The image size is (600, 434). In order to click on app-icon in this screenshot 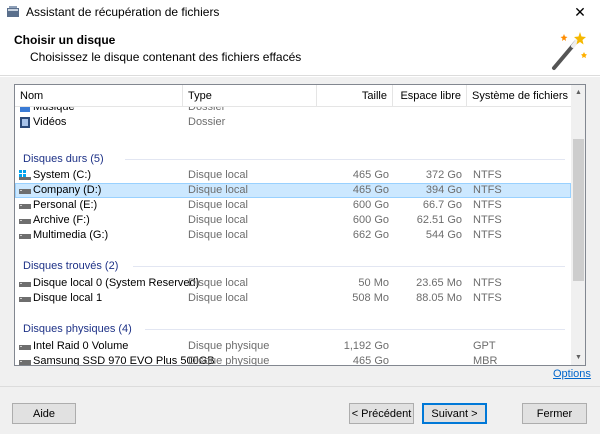, I will do `click(13, 11)`.